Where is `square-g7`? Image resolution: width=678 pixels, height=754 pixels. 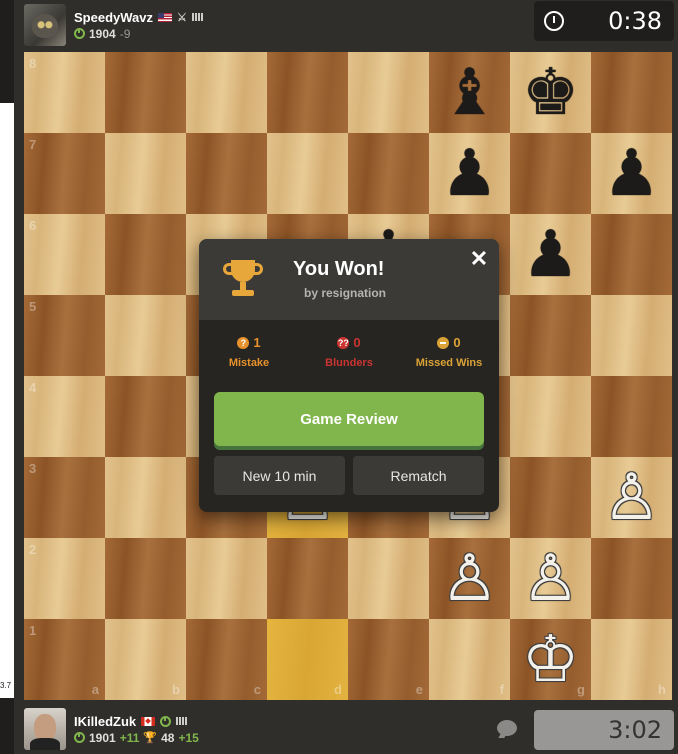
square-g7 is located at coordinates (550, 173).